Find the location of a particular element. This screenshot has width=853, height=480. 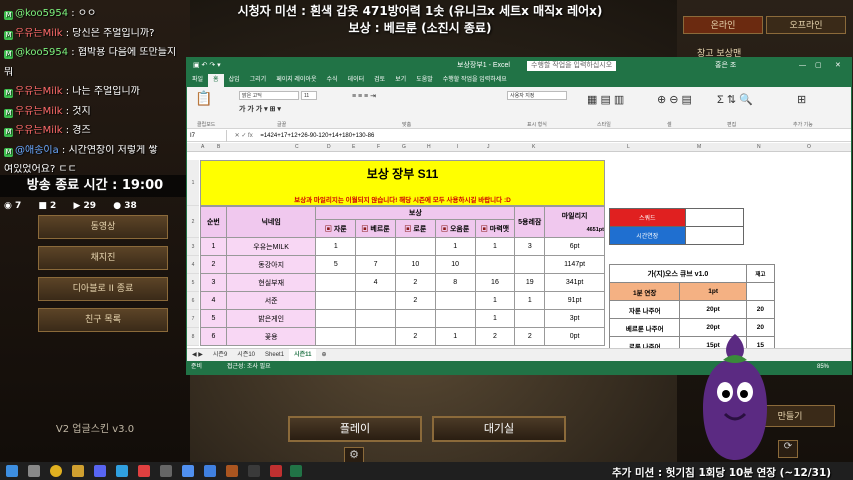

menu-button-video: 동영상 is located at coordinates (103, 227).